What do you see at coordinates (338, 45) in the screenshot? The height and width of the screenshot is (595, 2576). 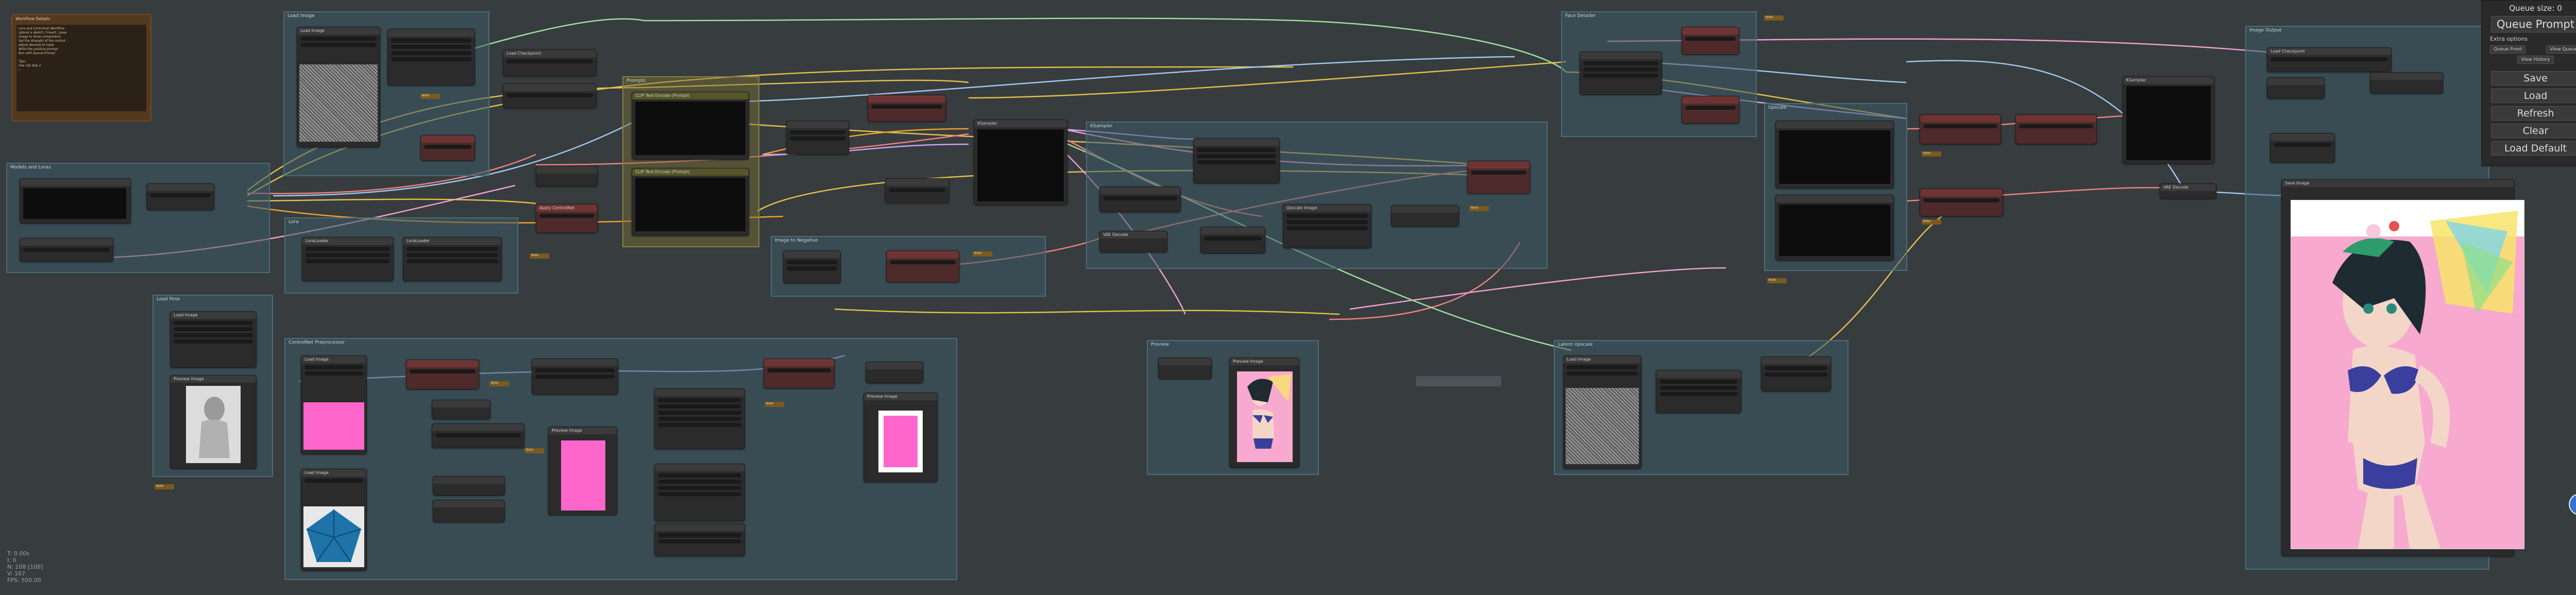 I see `upload-button` at bounding box center [338, 45].